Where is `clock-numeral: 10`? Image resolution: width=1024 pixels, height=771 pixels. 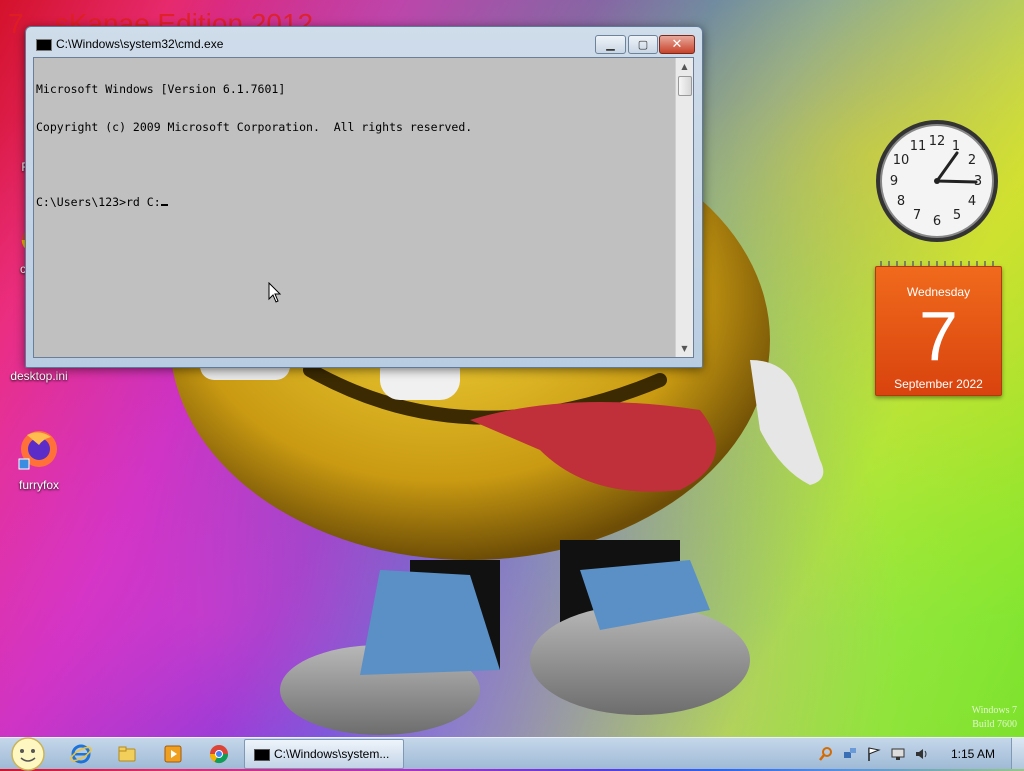
clock-numeral: 10 is located at coordinates (901, 160).